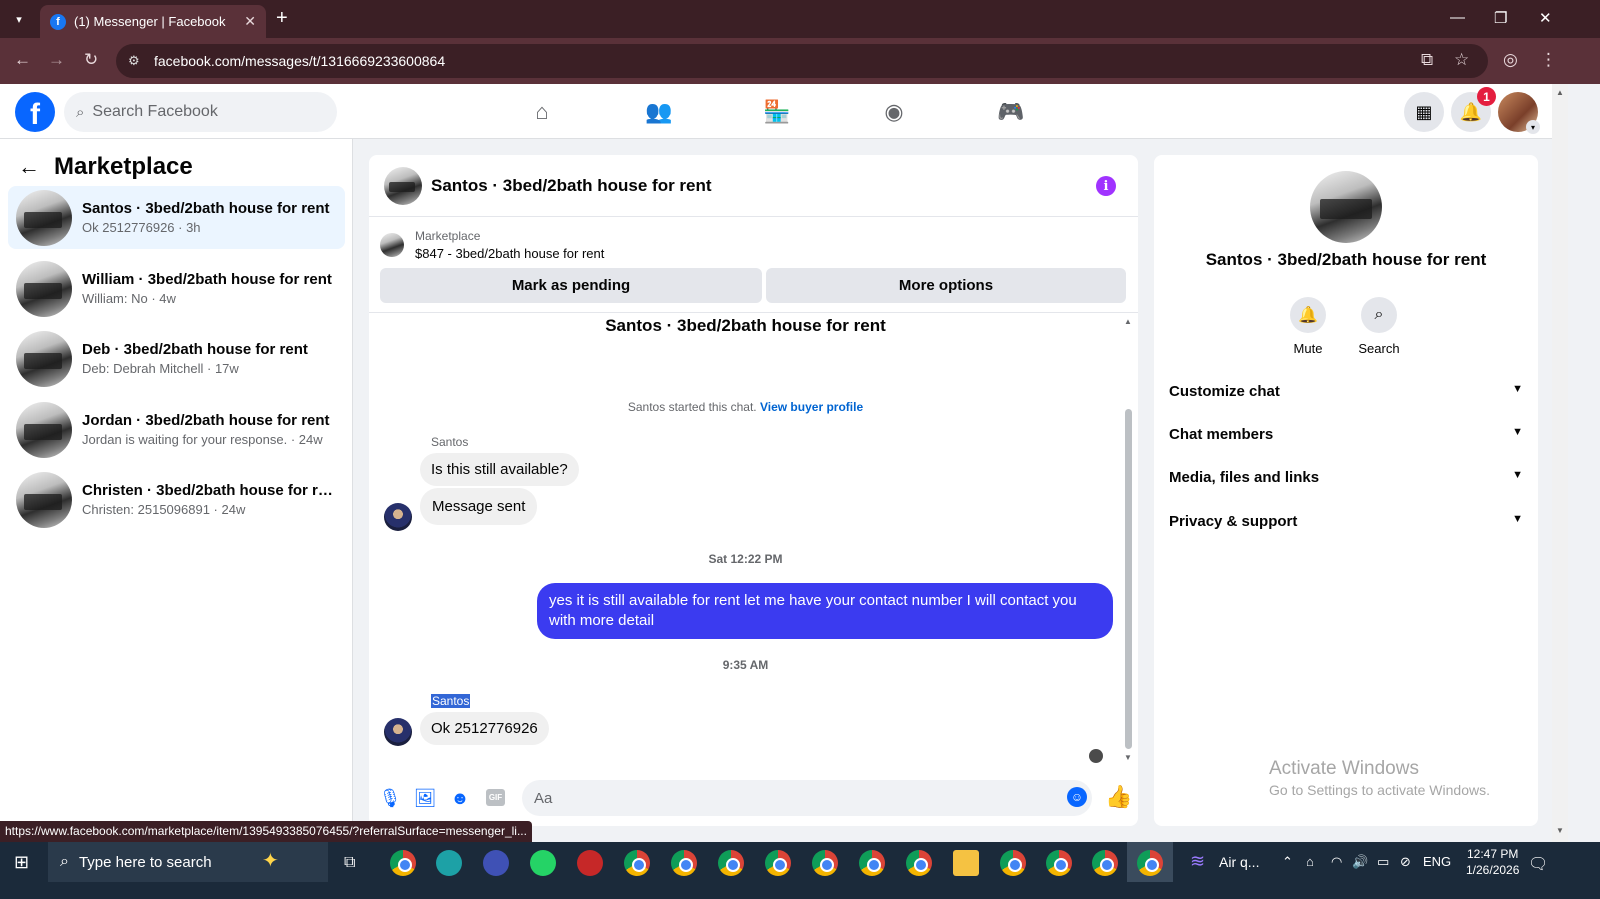 This screenshot has height=899, width=1600. Describe the element at coordinates (1308, 326) in the screenshot. I see `mute-button: 🔔 Mute` at that location.